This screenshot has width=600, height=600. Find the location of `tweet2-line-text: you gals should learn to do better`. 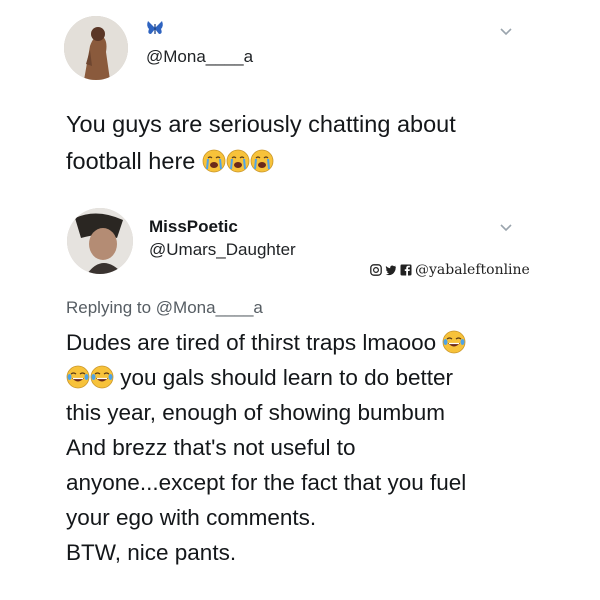

tweet2-line-text: you gals should learn to do better is located at coordinates (286, 377).